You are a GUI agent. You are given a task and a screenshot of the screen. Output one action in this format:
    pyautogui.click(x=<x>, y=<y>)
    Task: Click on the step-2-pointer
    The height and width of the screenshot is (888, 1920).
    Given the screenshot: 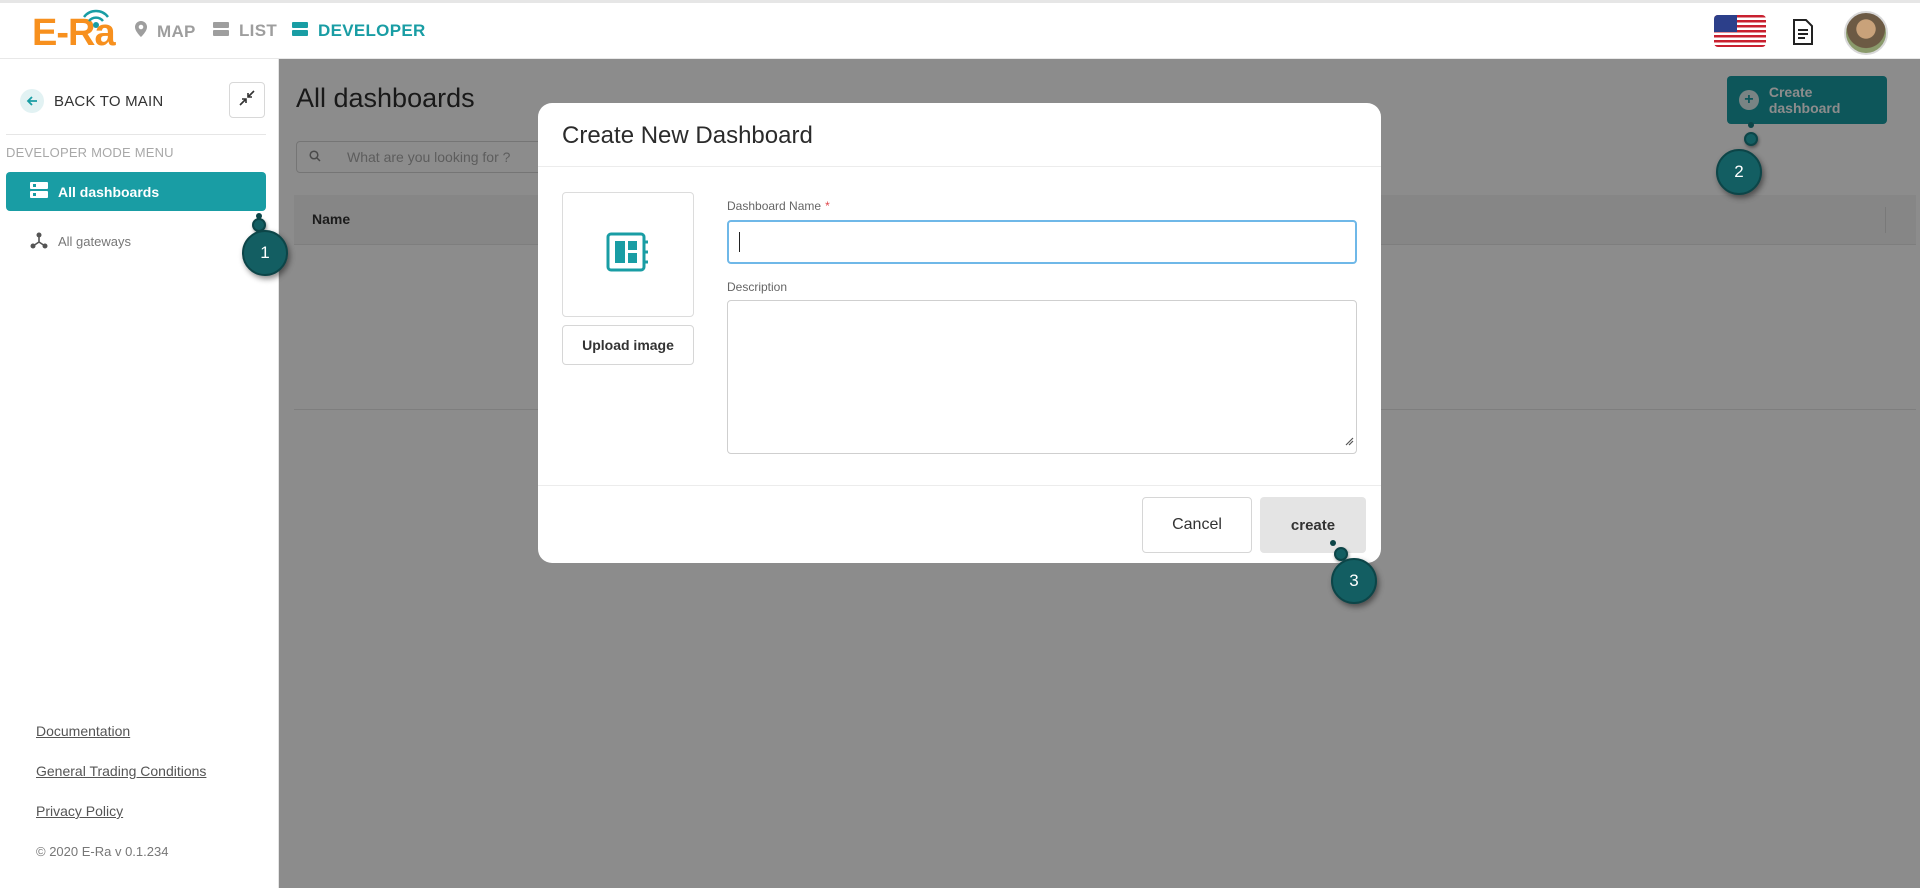 What is the action you would take?
    pyautogui.click(x=1751, y=125)
    